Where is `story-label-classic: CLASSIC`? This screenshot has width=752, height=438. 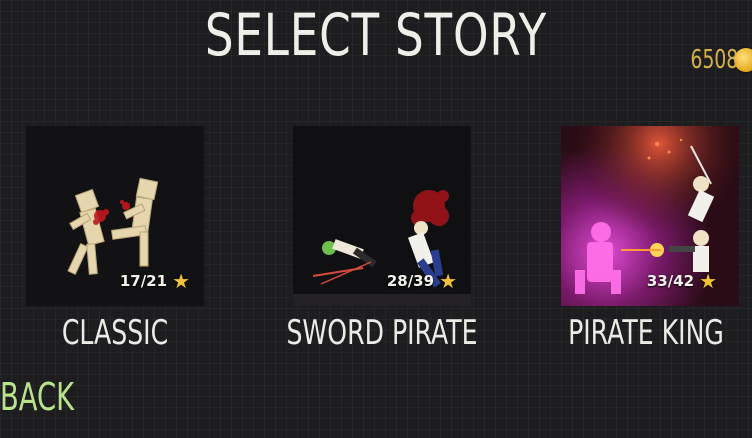 story-label-classic: CLASSIC is located at coordinates (115, 333).